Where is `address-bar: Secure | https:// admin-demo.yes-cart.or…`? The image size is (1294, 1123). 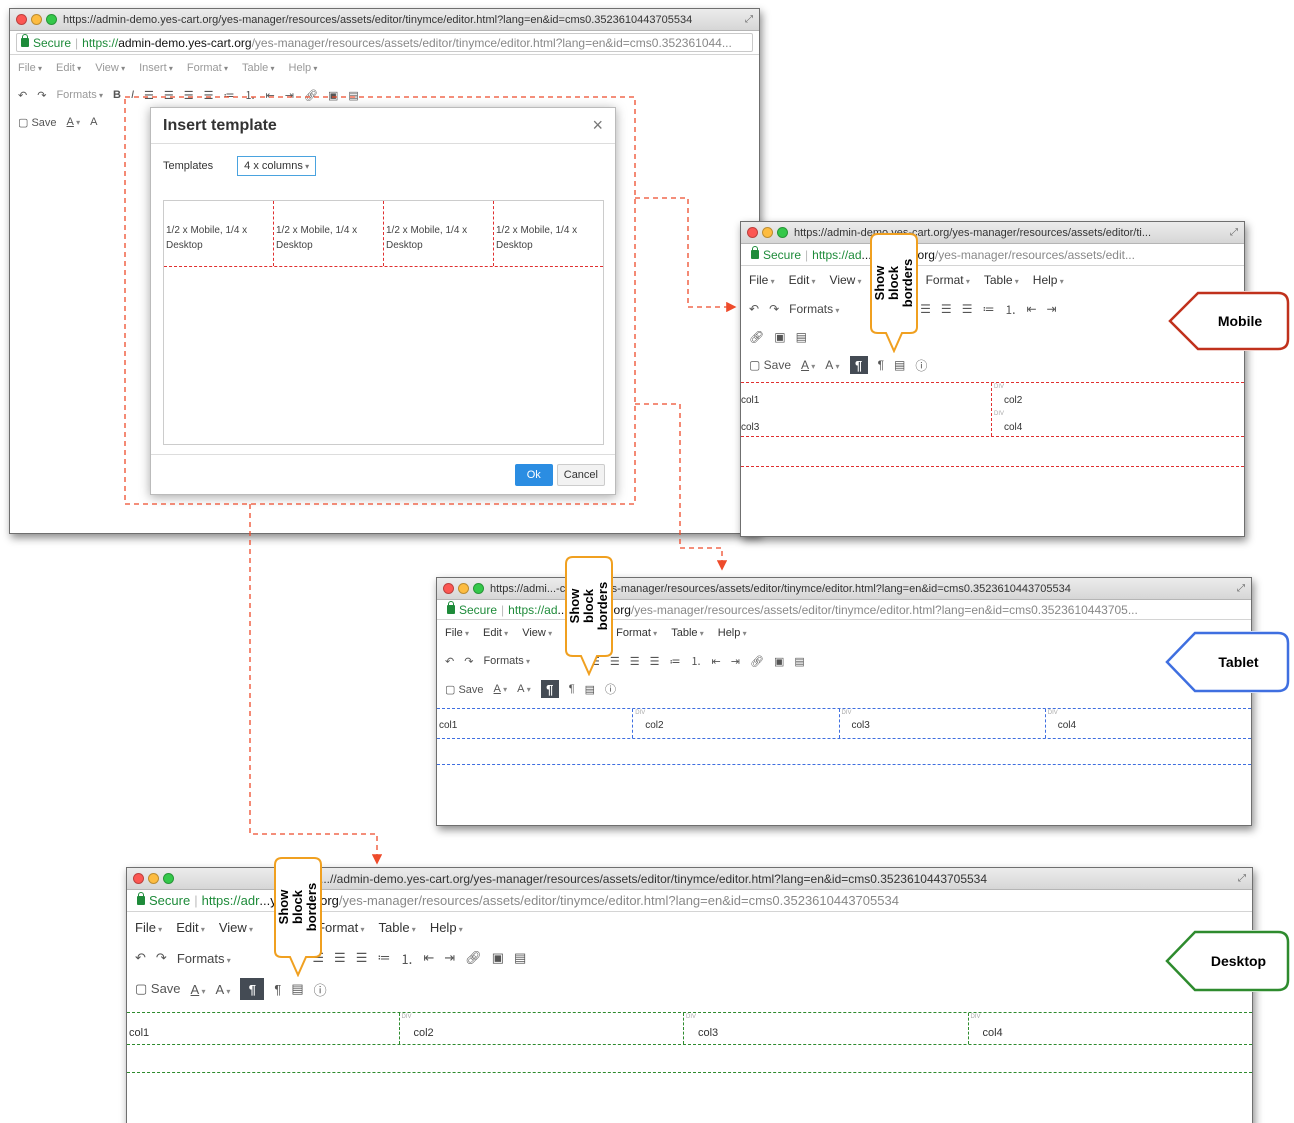 address-bar: Secure | https:// admin-demo.yes-cart.or… is located at coordinates (384, 43).